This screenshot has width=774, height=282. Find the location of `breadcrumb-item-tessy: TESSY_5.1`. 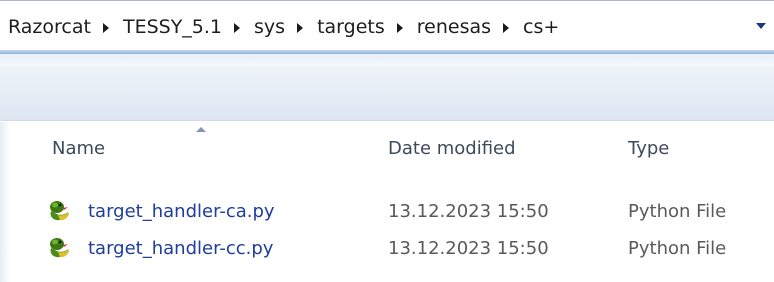

breadcrumb-item-tessy: TESSY_5.1 is located at coordinates (172, 27).